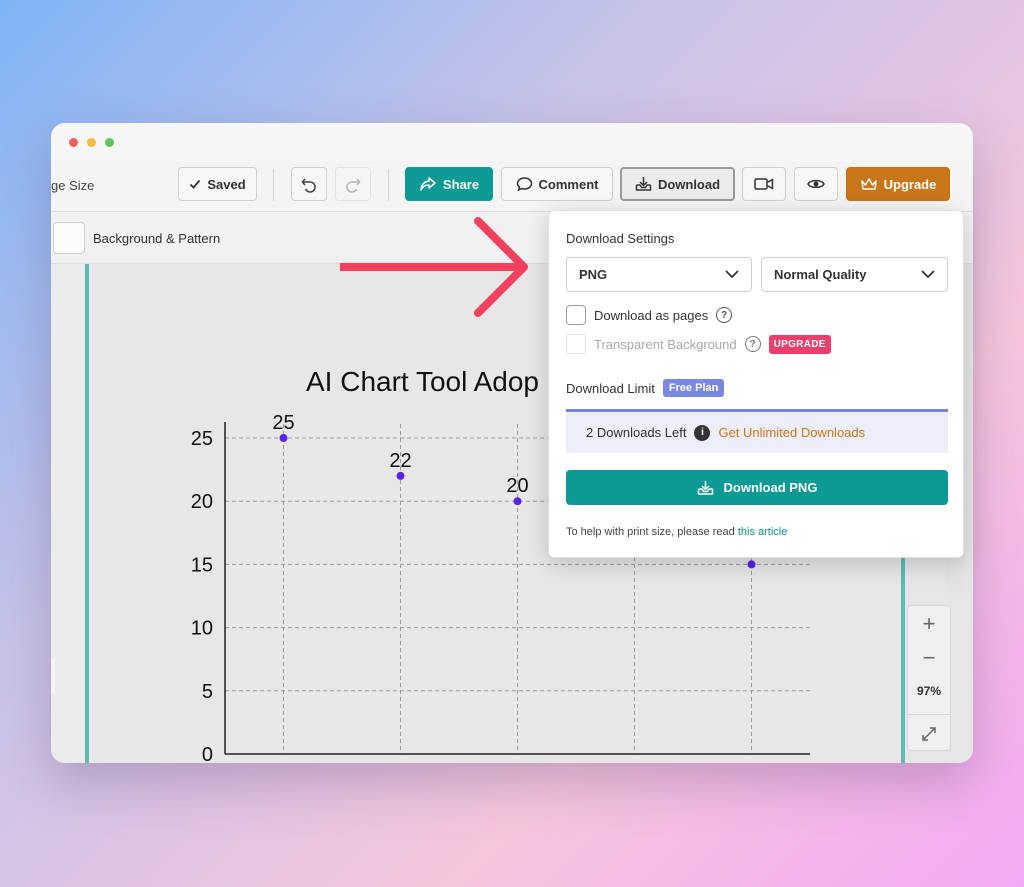 The image size is (1024, 887). I want to click on transparent-background-checkbox, so click(576, 344).